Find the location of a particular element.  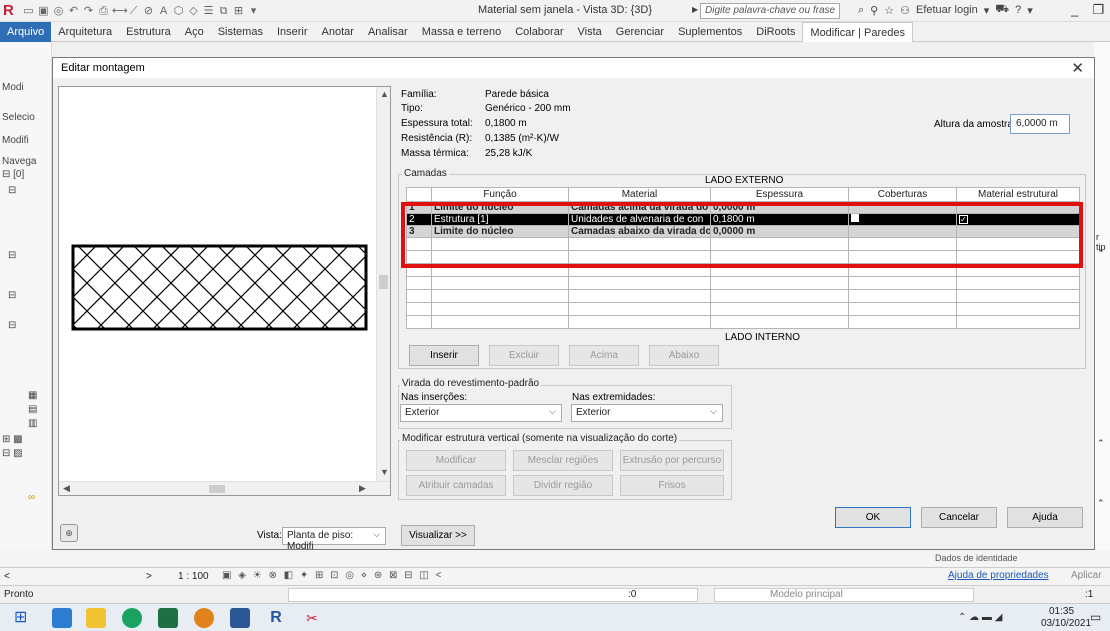

insert-button: Inserir is located at coordinates (444, 355).